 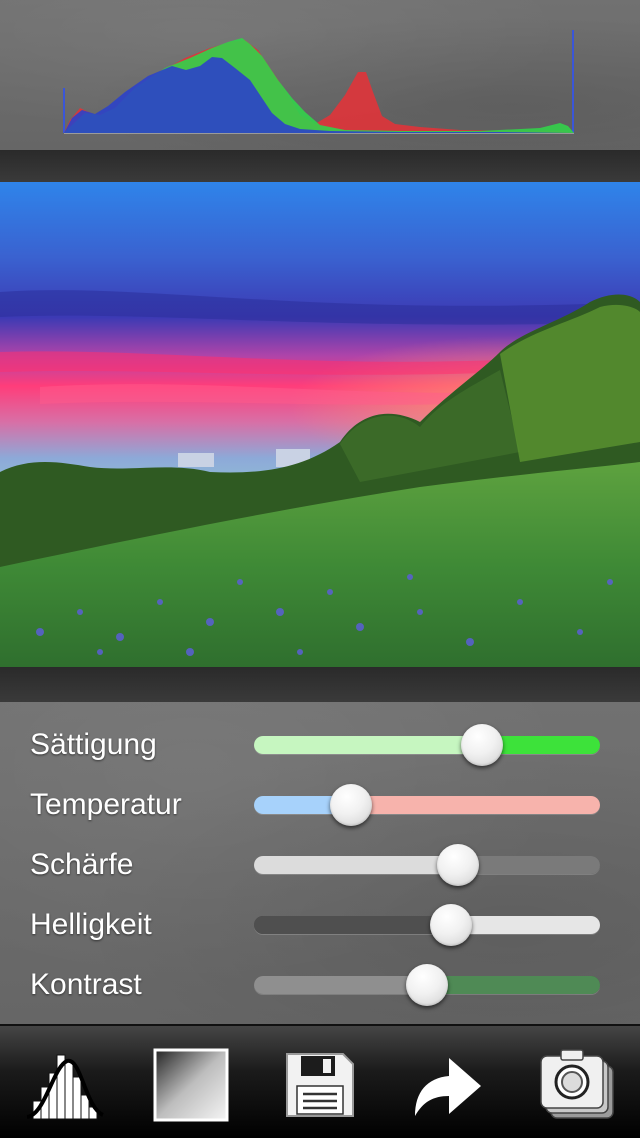 What do you see at coordinates (427, 745) in the screenshot?
I see `saturation-slider` at bounding box center [427, 745].